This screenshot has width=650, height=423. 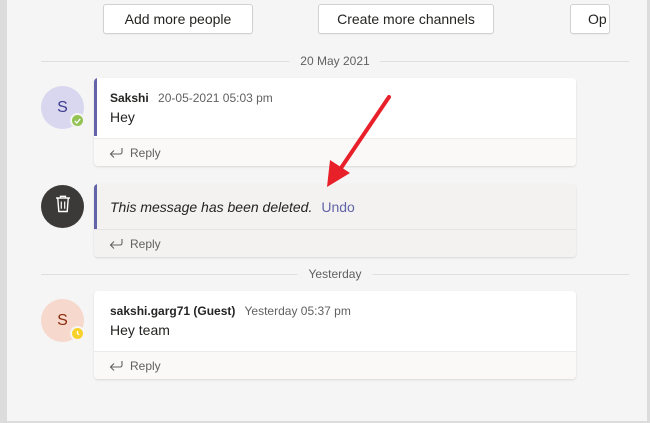 I want to click on message-meta: sakshi.garg71 (Guest) Yesterday 05:37 pm, so click(x=230, y=311).